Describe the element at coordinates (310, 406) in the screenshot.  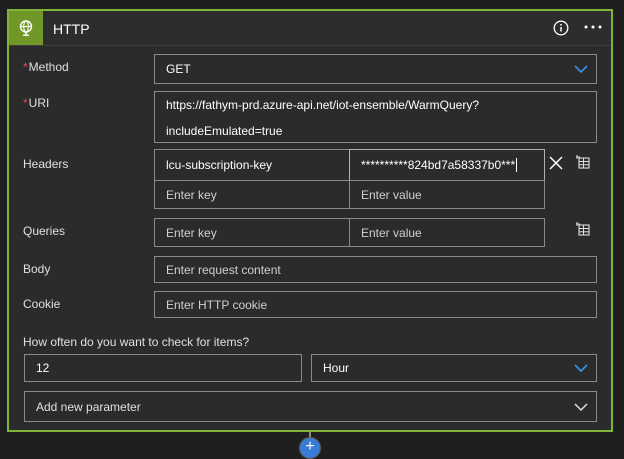
I see `add-new-parameter-dropdown: Add new parameter` at that location.